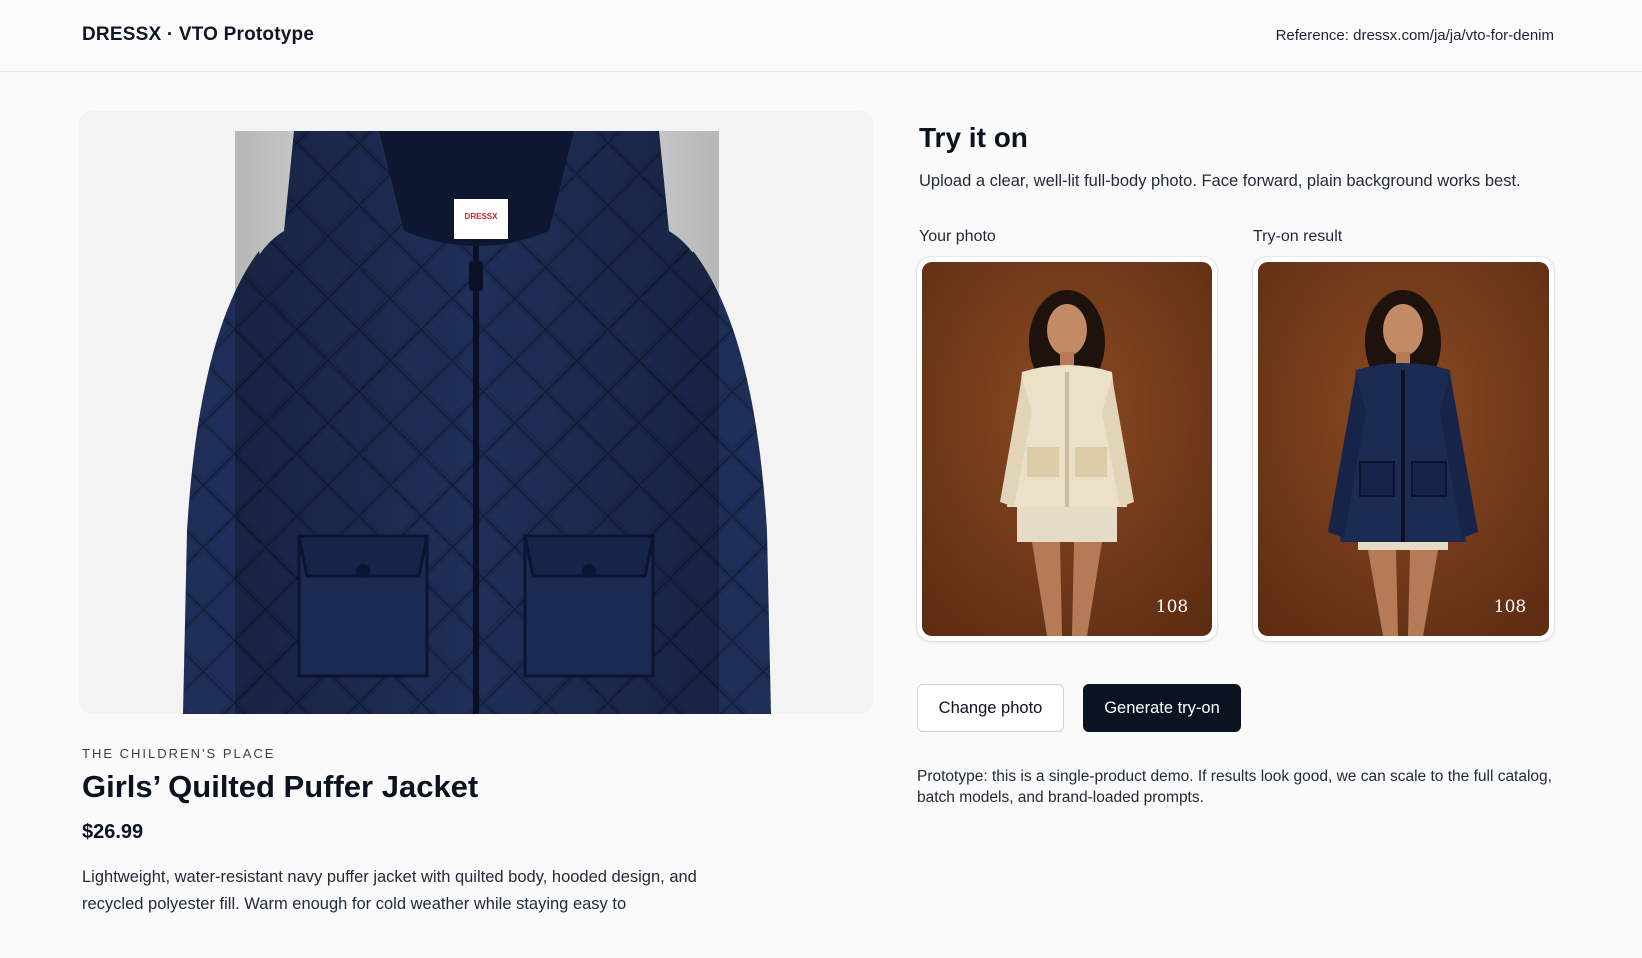  Describe the element at coordinates (280, 786) in the screenshot. I see `product-title: Girls’ Quilted Puffer Jacket` at that location.